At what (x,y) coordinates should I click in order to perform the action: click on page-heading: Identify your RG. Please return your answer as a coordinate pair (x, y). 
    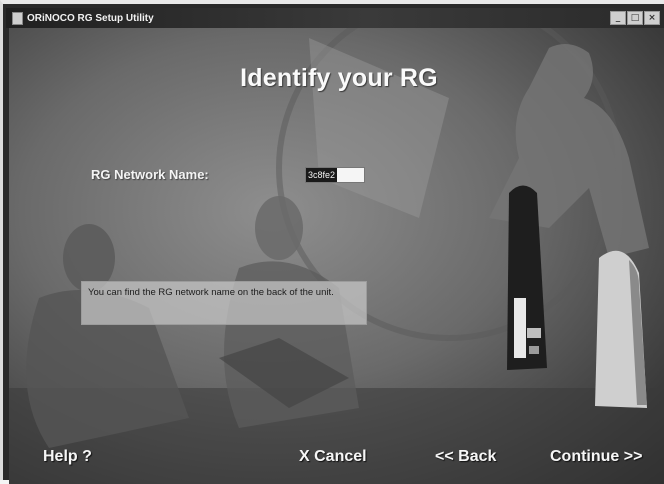
    Looking at the image, I should click on (339, 78).